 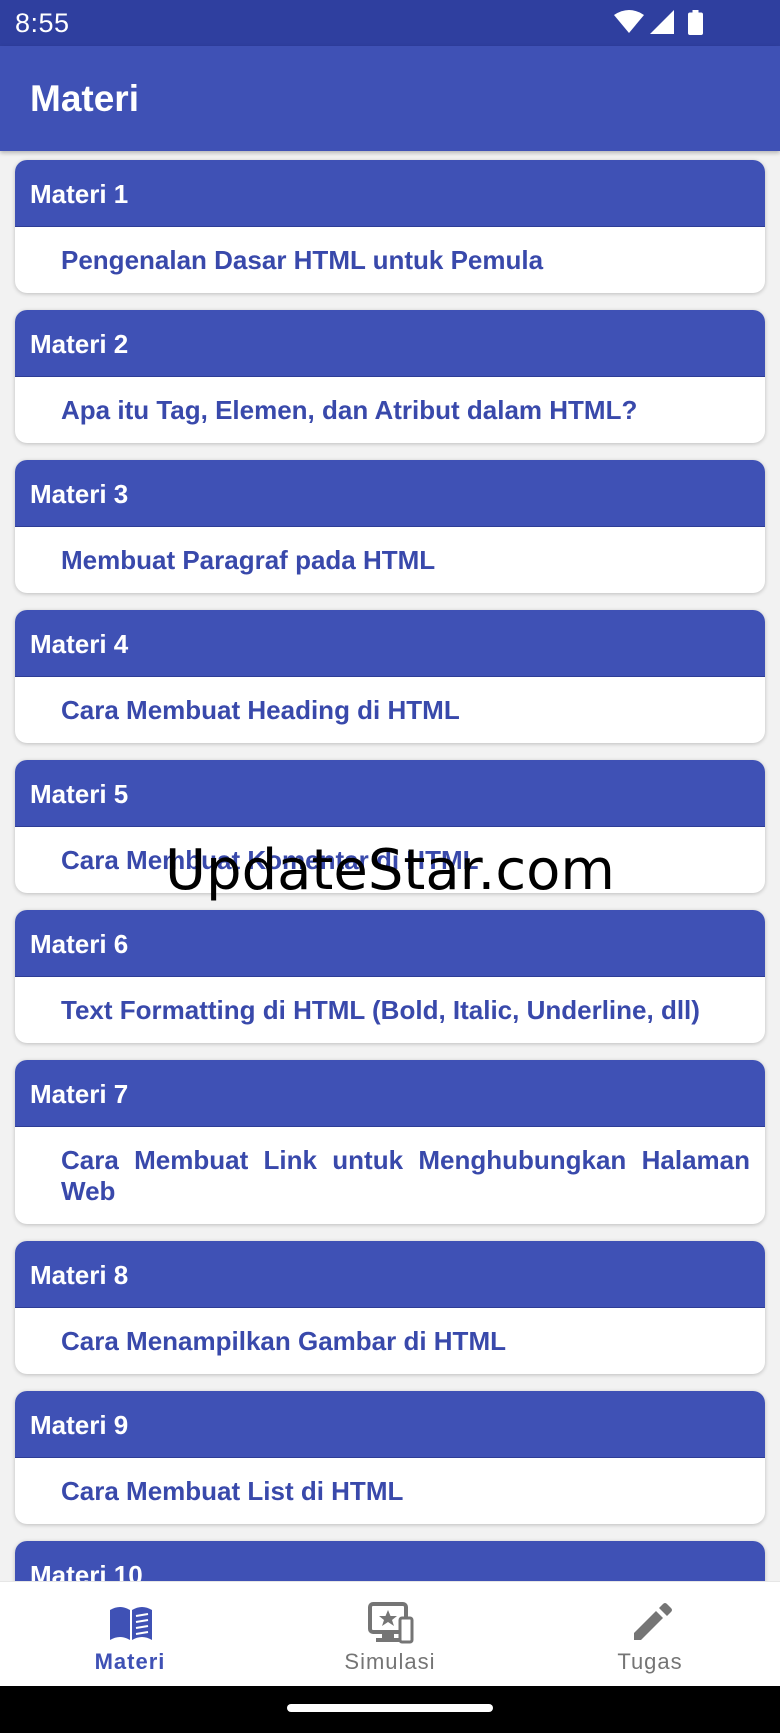 What do you see at coordinates (390, 1424) in the screenshot?
I see `card-header: Materi 9` at bounding box center [390, 1424].